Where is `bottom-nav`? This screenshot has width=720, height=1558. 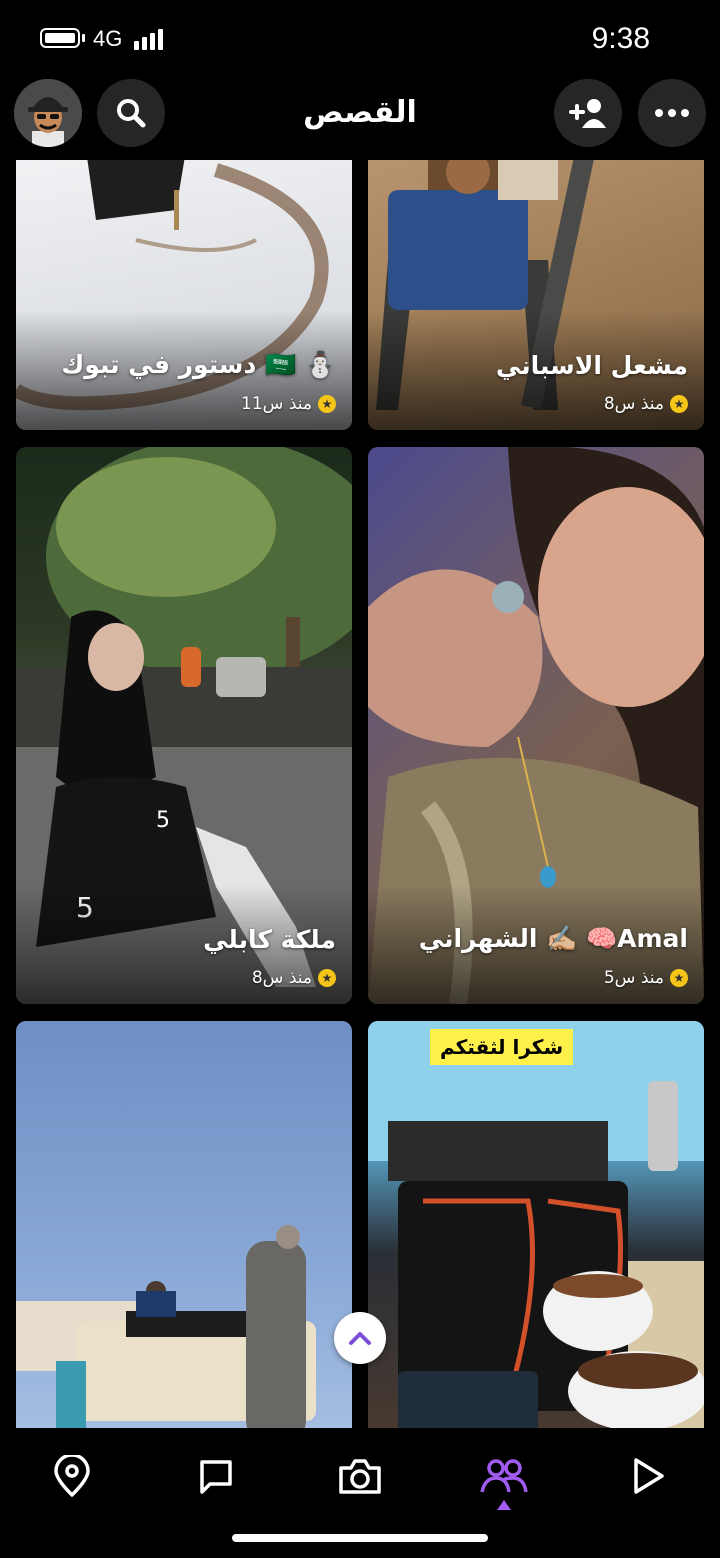
bottom-nav is located at coordinates (360, 1493).